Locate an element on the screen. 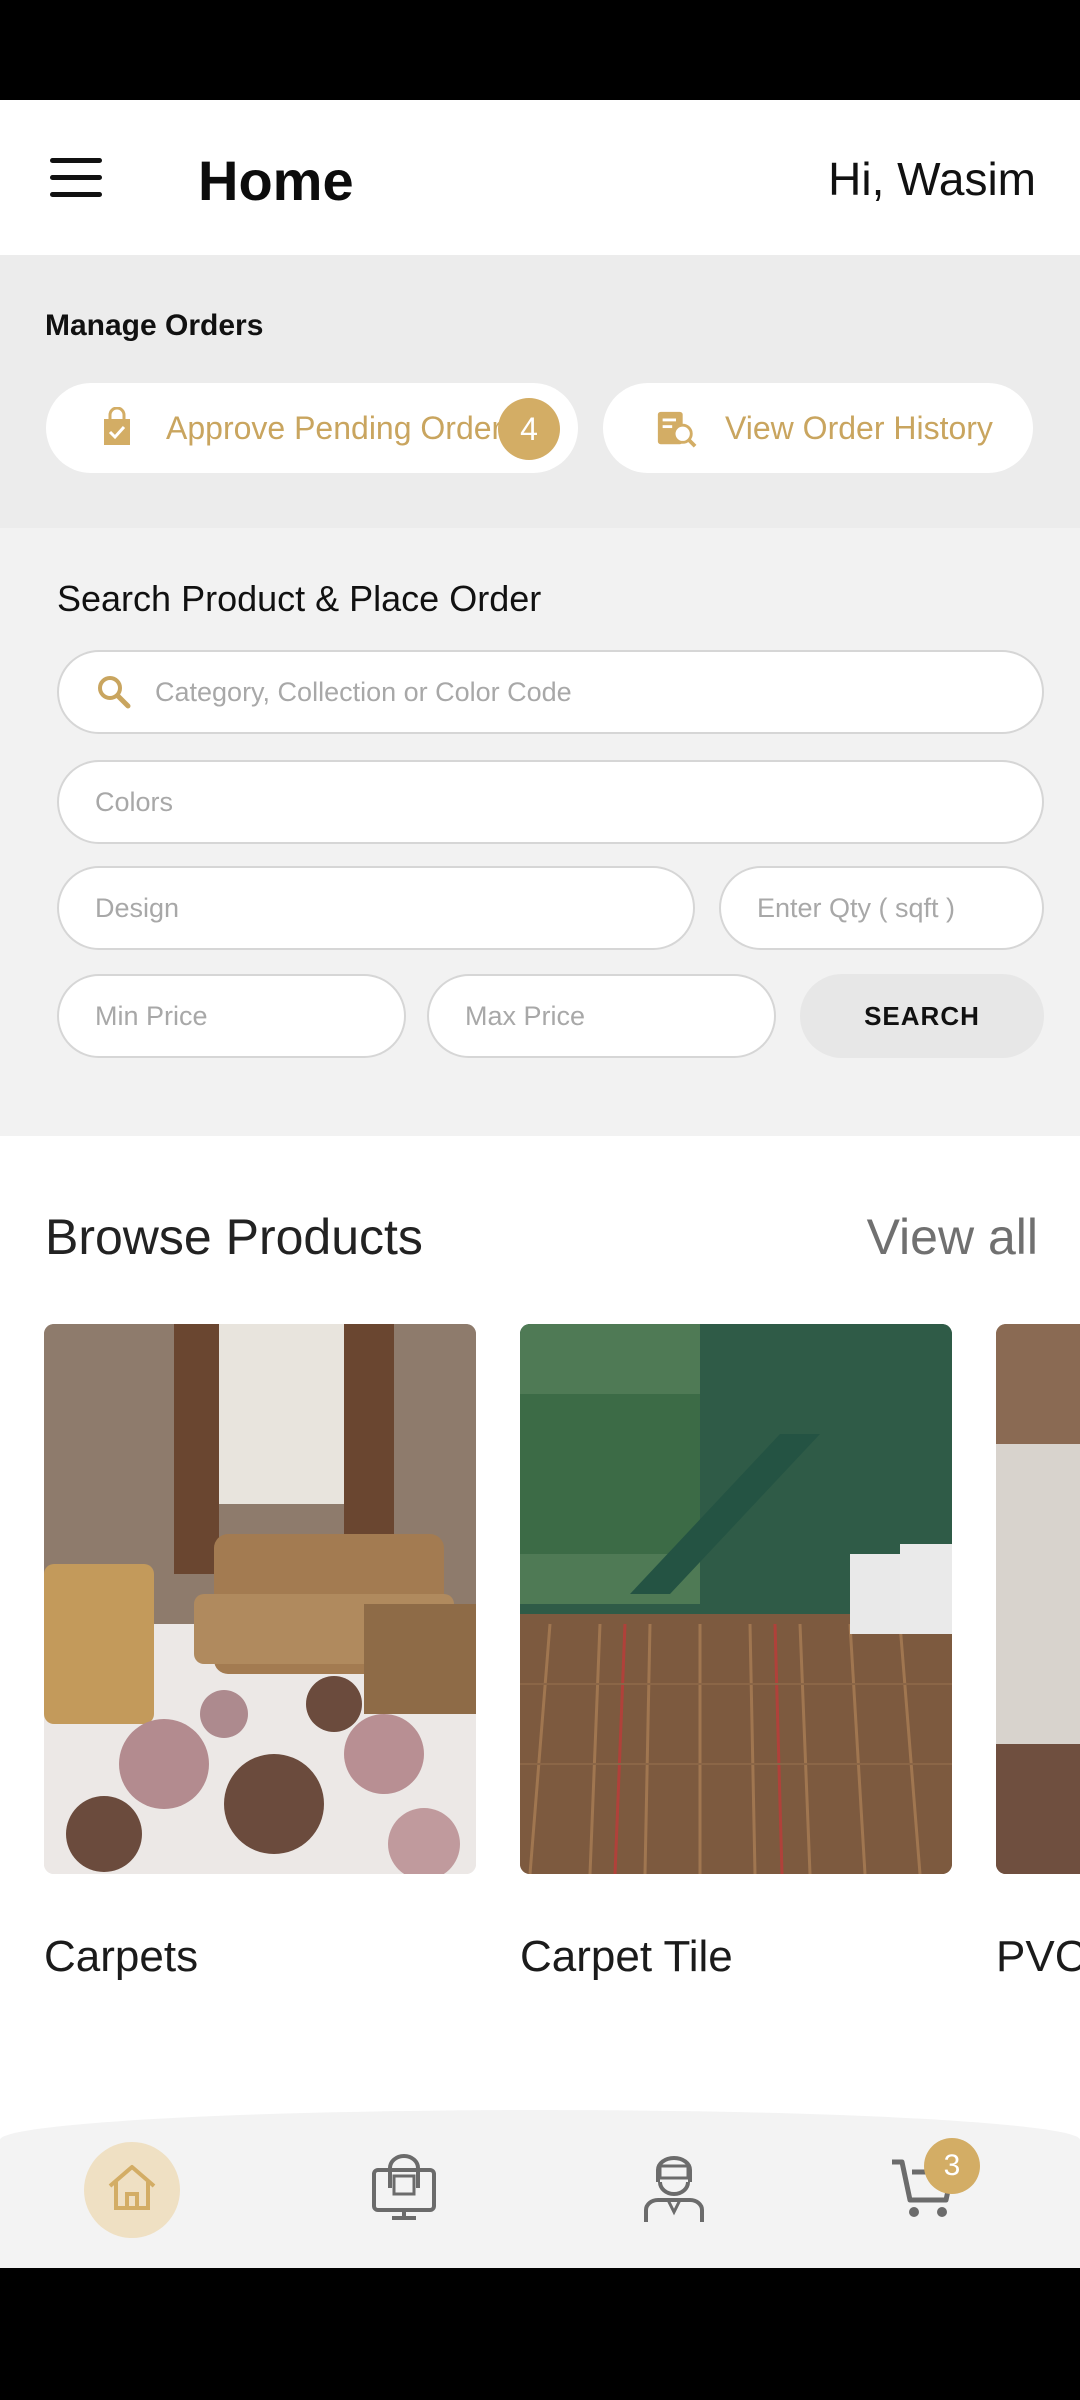 The image size is (1080, 2400). home-icon is located at coordinates (132, 2190).